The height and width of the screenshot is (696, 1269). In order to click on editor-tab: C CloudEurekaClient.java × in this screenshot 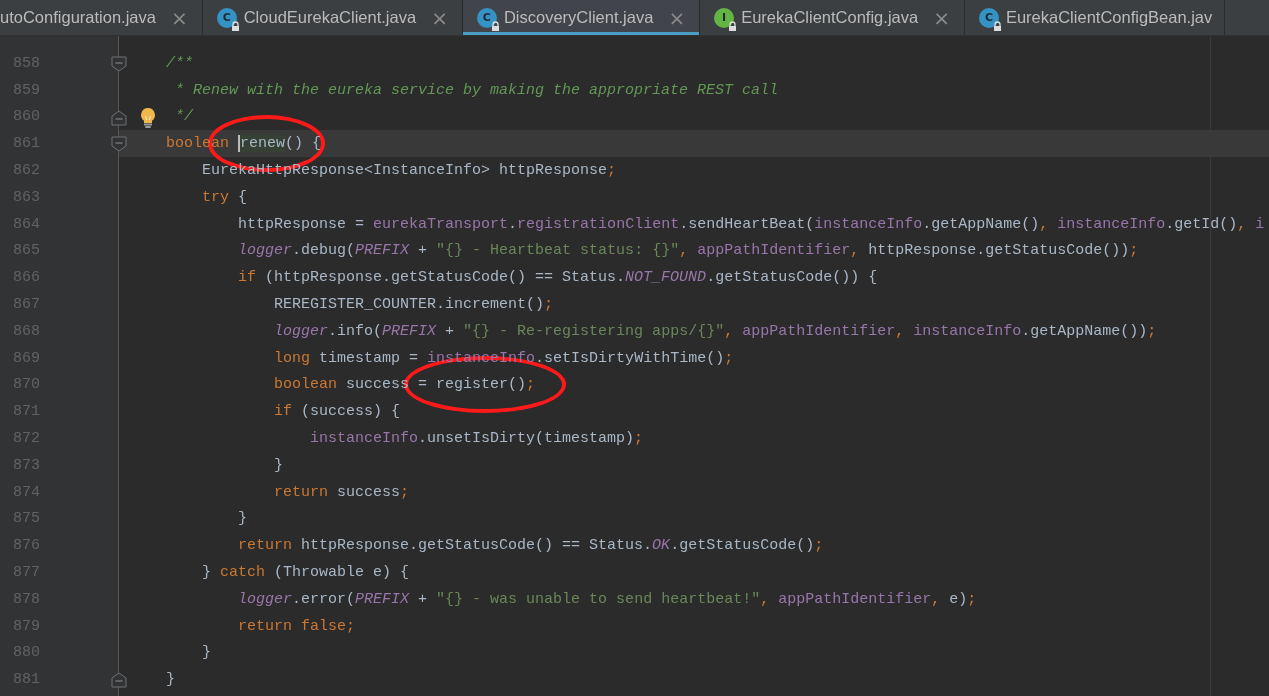, I will do `click(332, 17)`.